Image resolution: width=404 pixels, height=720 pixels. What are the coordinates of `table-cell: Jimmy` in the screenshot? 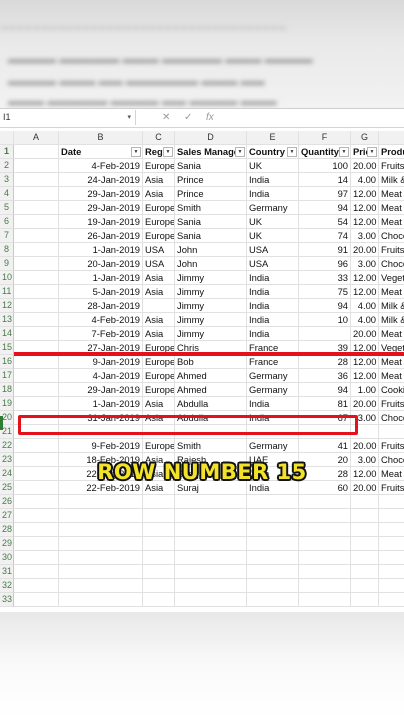 It's located at (211, 306).